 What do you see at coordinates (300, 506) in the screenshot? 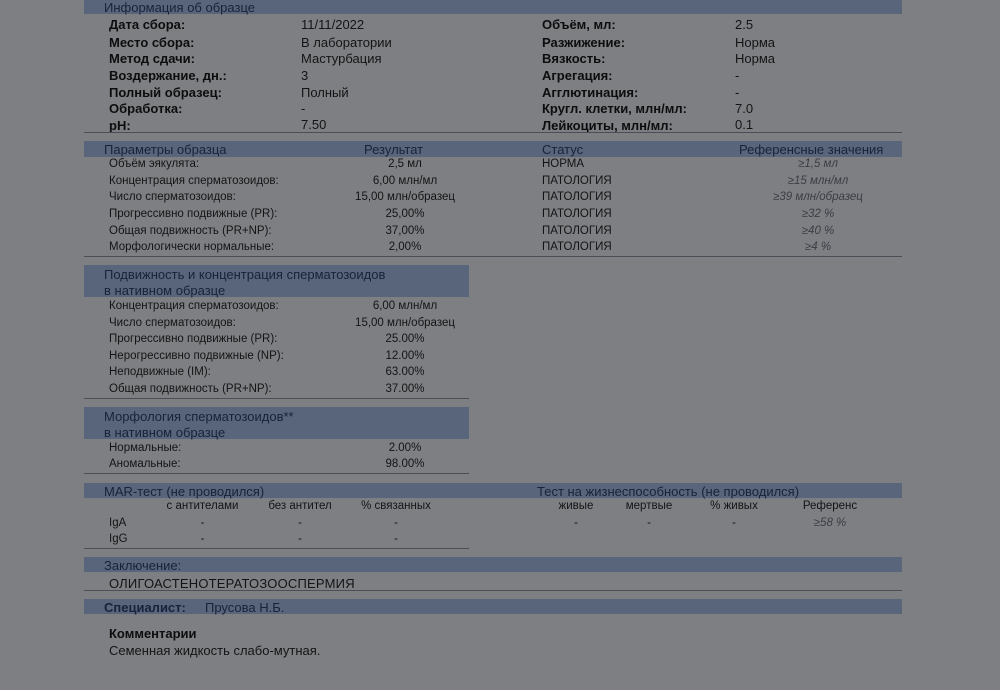
I see `mar-col: без антител` at bounding box center [300, 506].